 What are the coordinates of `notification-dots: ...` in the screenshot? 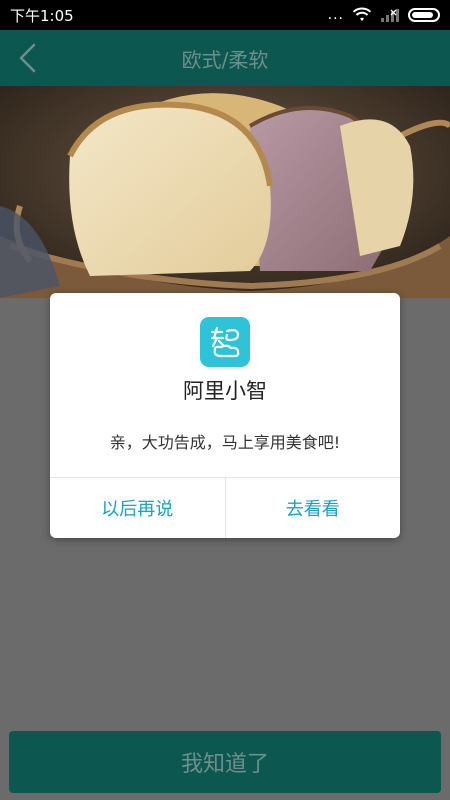 It's located at (335, 15).